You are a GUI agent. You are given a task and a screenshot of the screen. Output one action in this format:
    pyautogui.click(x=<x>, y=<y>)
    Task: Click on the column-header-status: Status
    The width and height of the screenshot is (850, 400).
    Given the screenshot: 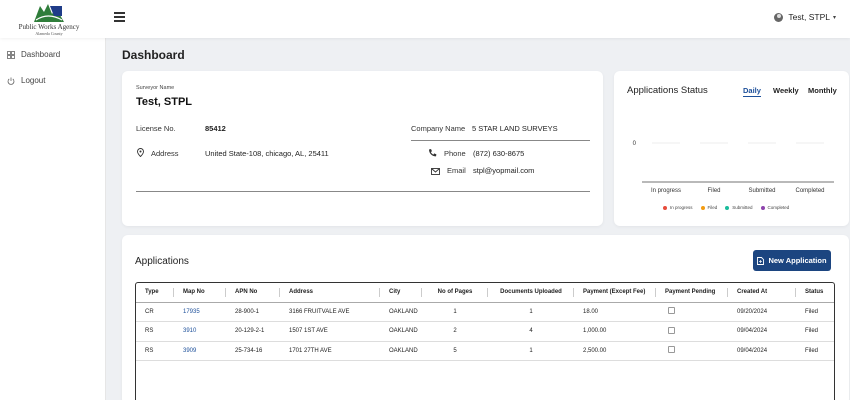 What is the action you would take?
    pyautogui.click(x=815, y=293)
    